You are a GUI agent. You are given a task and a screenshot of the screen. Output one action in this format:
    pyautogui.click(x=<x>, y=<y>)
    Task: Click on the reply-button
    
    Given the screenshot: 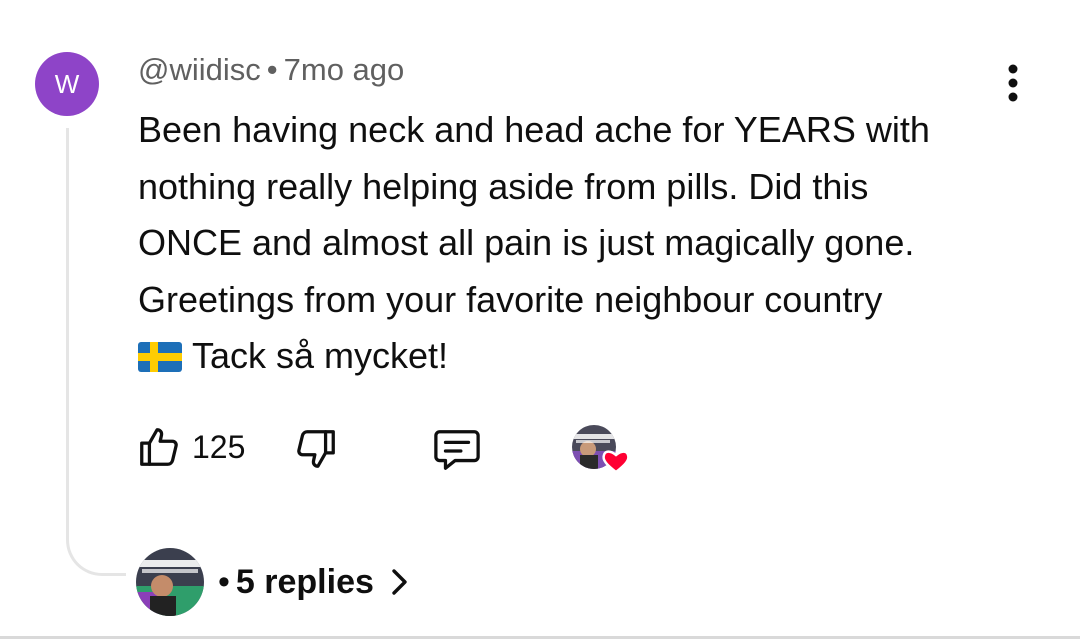 What is the action you would take?
    pyautogui.click(x=457, y=450)
    